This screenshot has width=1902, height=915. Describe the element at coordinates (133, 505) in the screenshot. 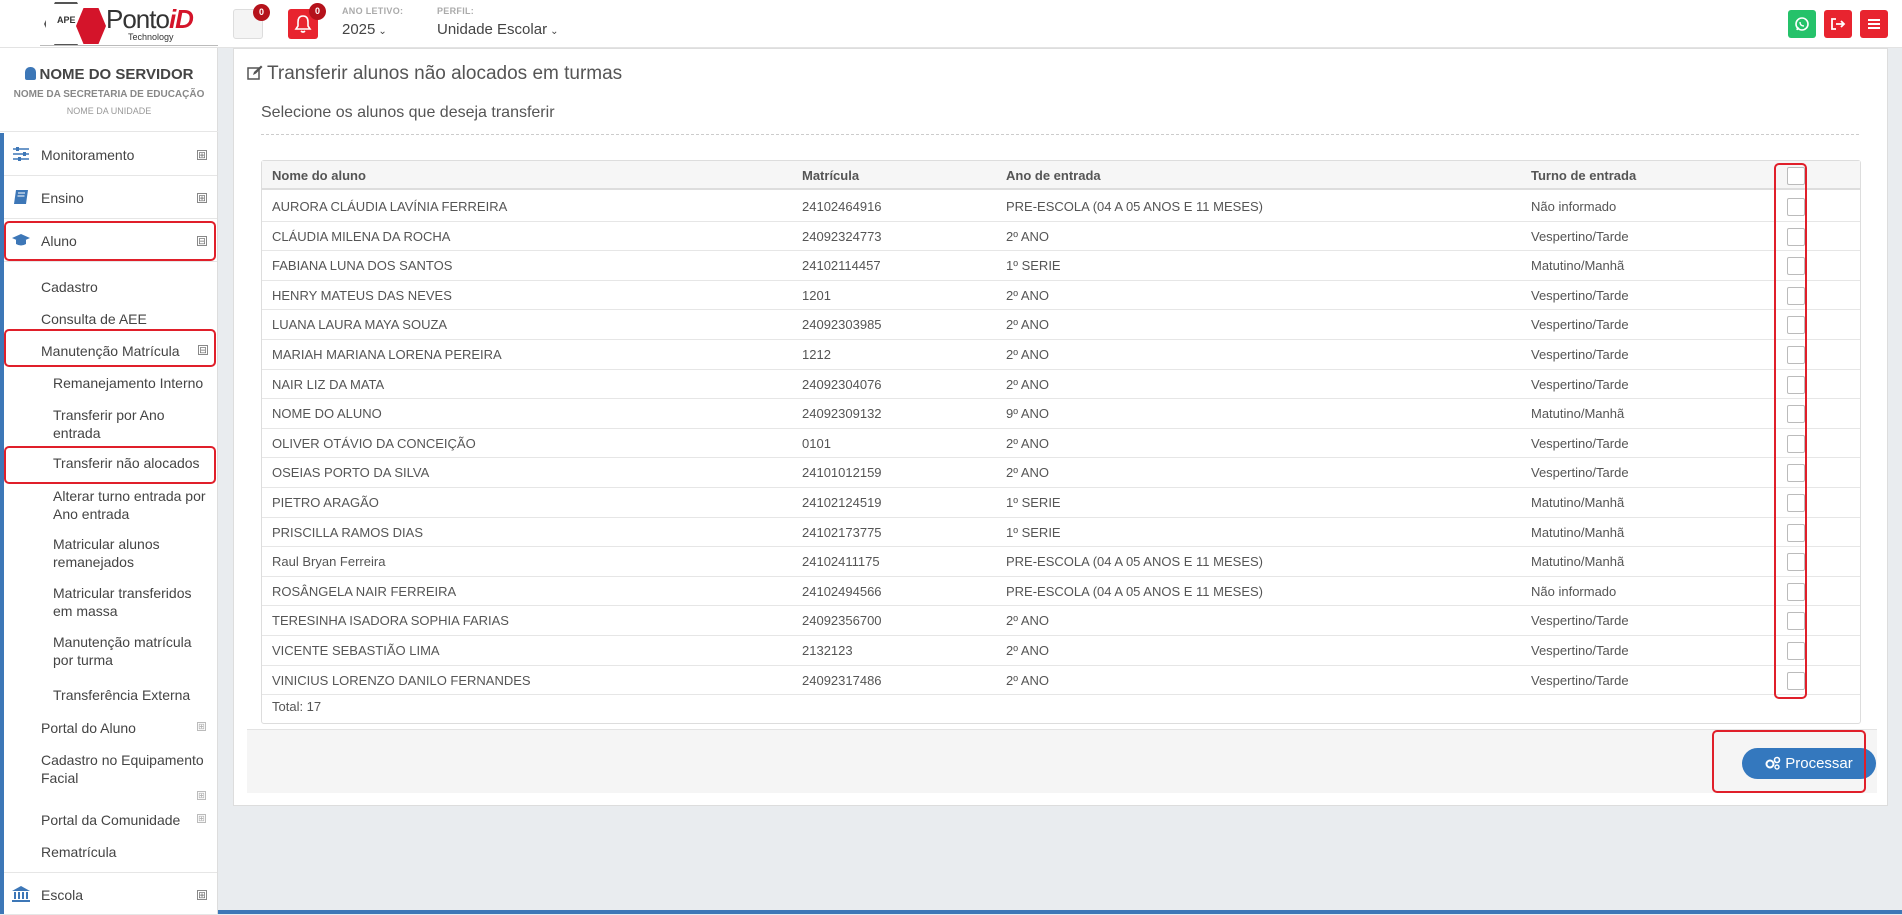

I see `sidebar-item-alterar-turno: Alterar turno entrada por Ano entrada` at that location.